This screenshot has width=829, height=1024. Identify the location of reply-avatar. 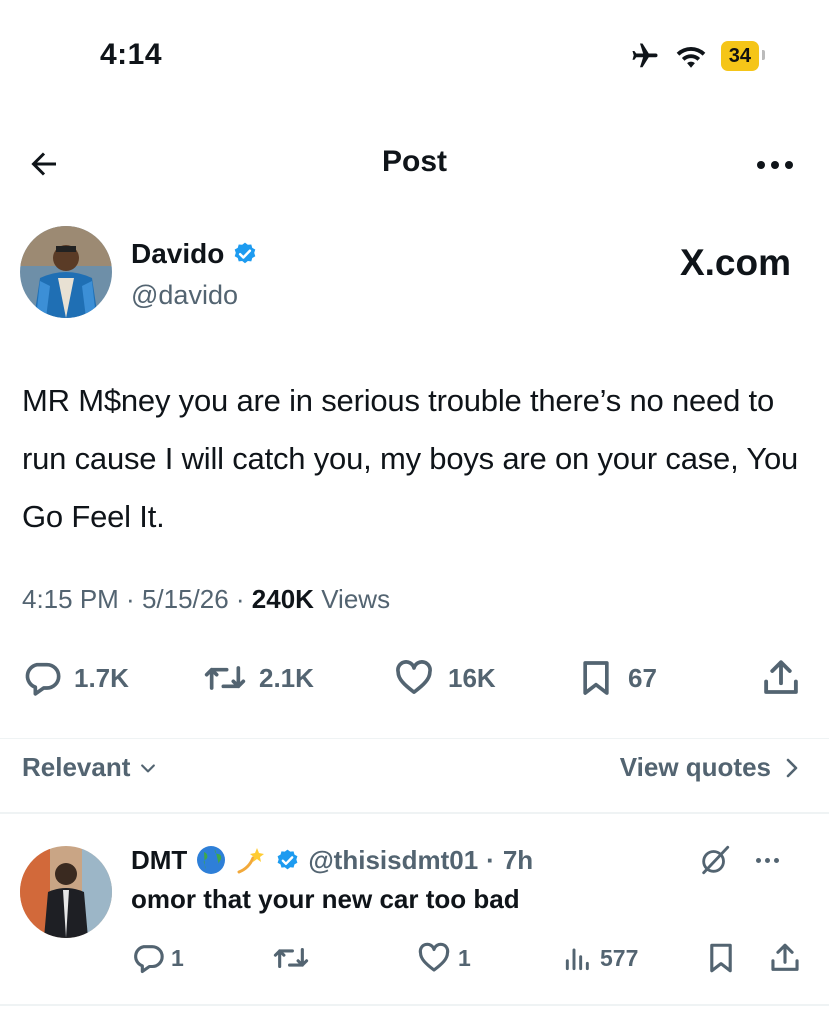
(66, 892).